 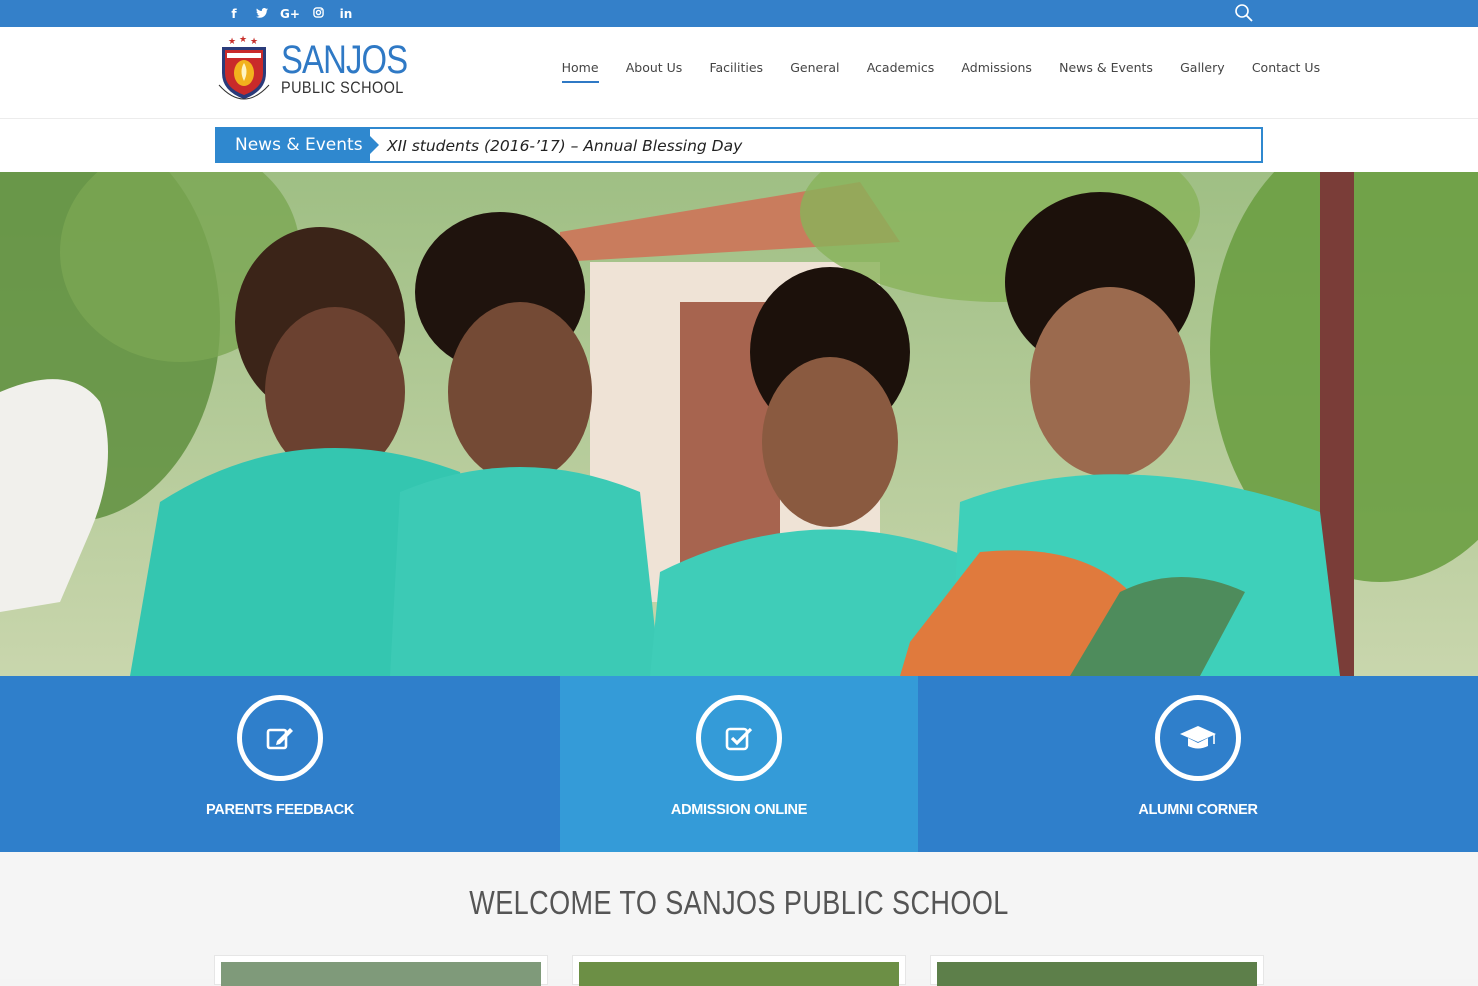 I want to click on graduation-cap-icon, so click(x=1198, y=738).